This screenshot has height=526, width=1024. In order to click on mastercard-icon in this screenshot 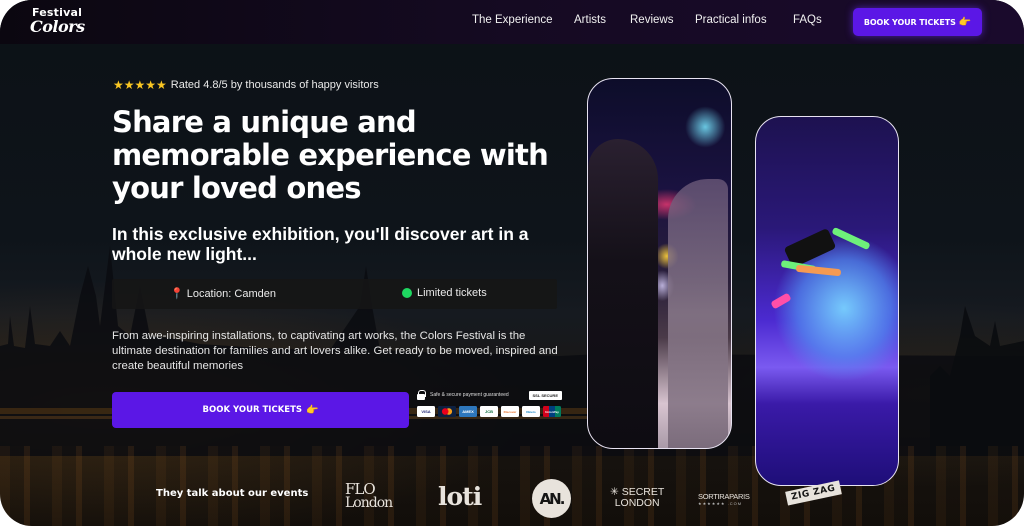, I will do `click(447, 411)`.